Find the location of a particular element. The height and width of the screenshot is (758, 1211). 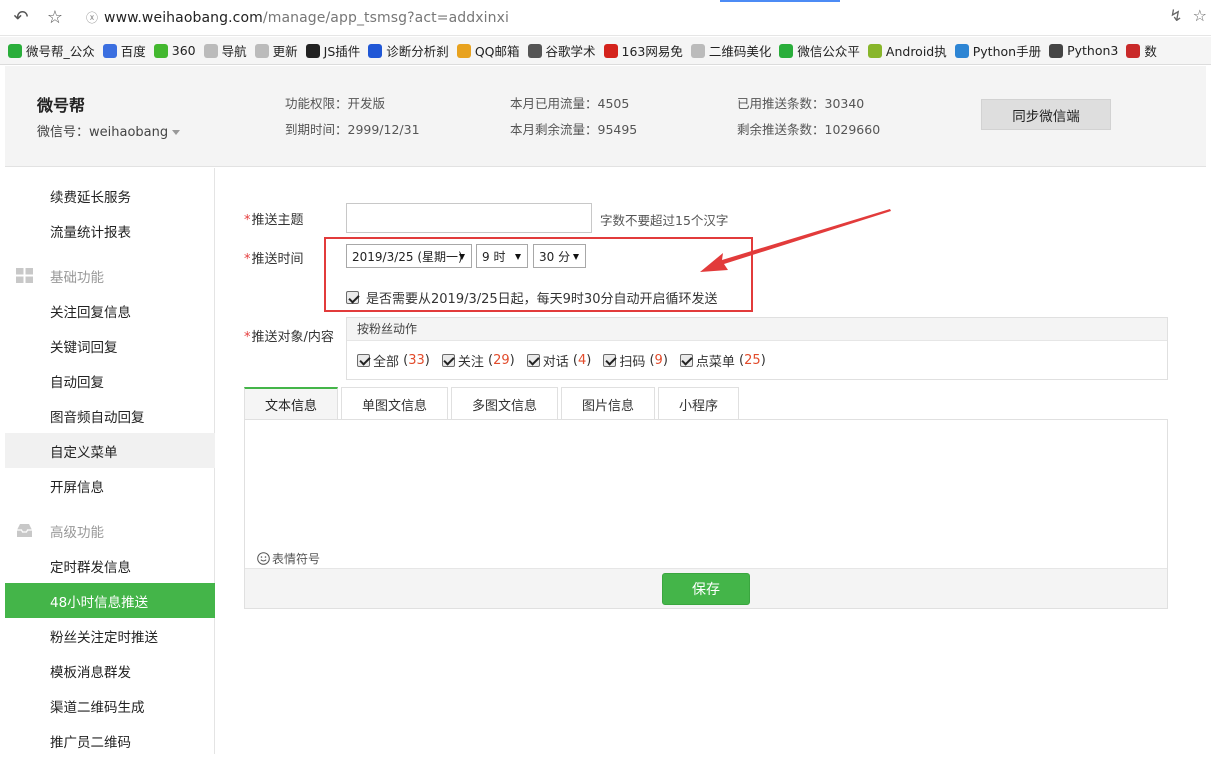

bookmark-label: 360 is located at coordinates (183, 50).